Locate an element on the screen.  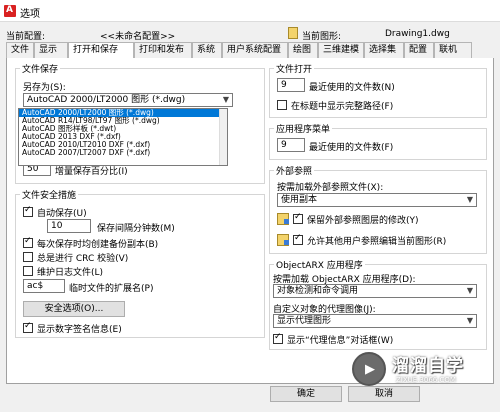
allow-ref-edit-label: 允许其他用户参照编辑当前图形(R) is located at coordinates (377, 242).